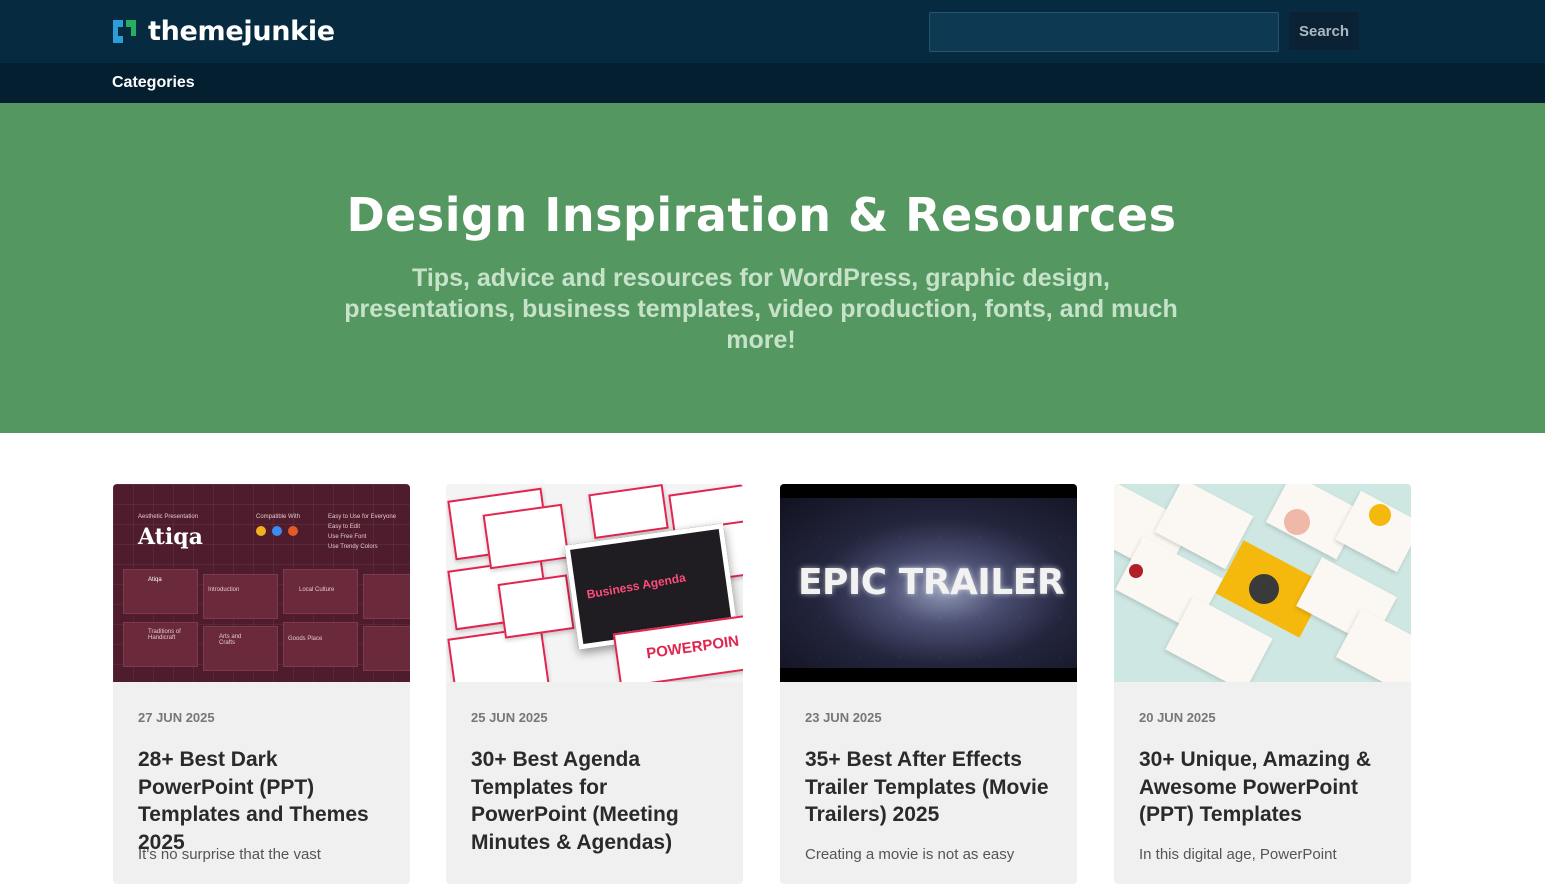 This screenshot has width=1545, height=884. Describe the element at coordinates (362, 517) in the screenshot. I see `thumb-feature: Easy to Use for Everyone` at that location.